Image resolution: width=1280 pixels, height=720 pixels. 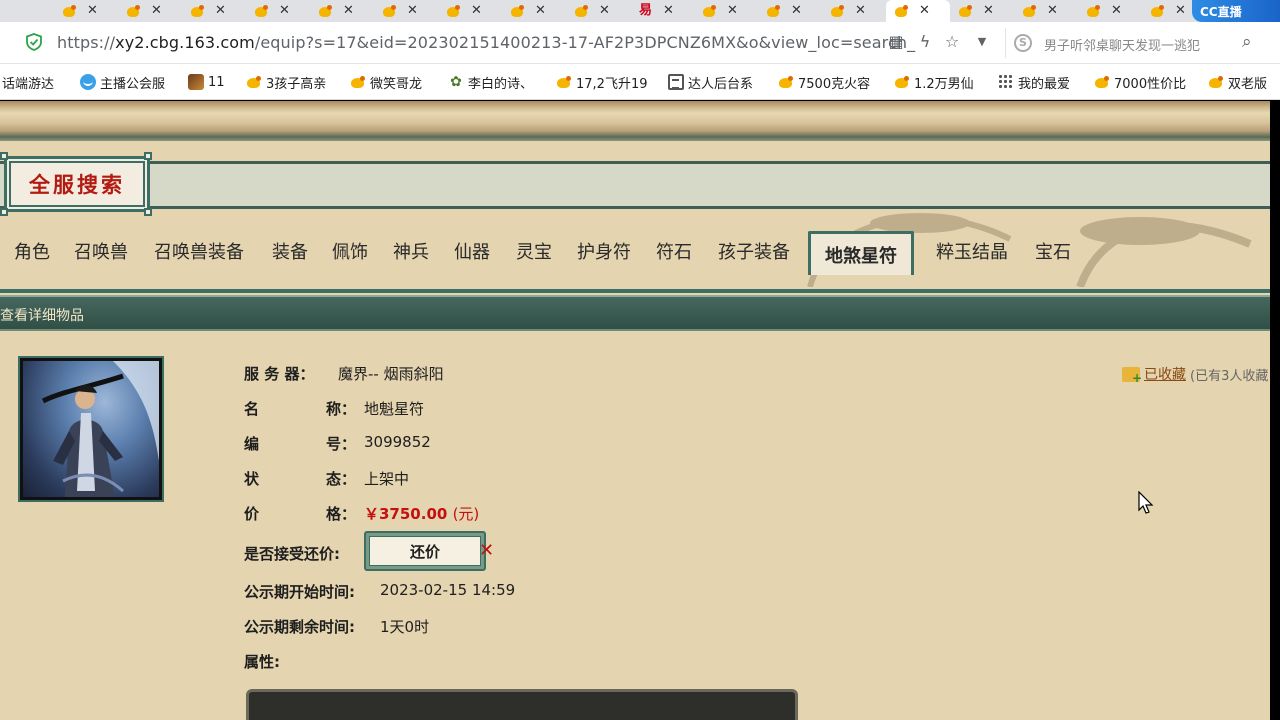 What do you see at coordinates (934, 82) in the screenshot?
I see `bookmark-item: 1.2万男仙` at bounding box center [934, 82].